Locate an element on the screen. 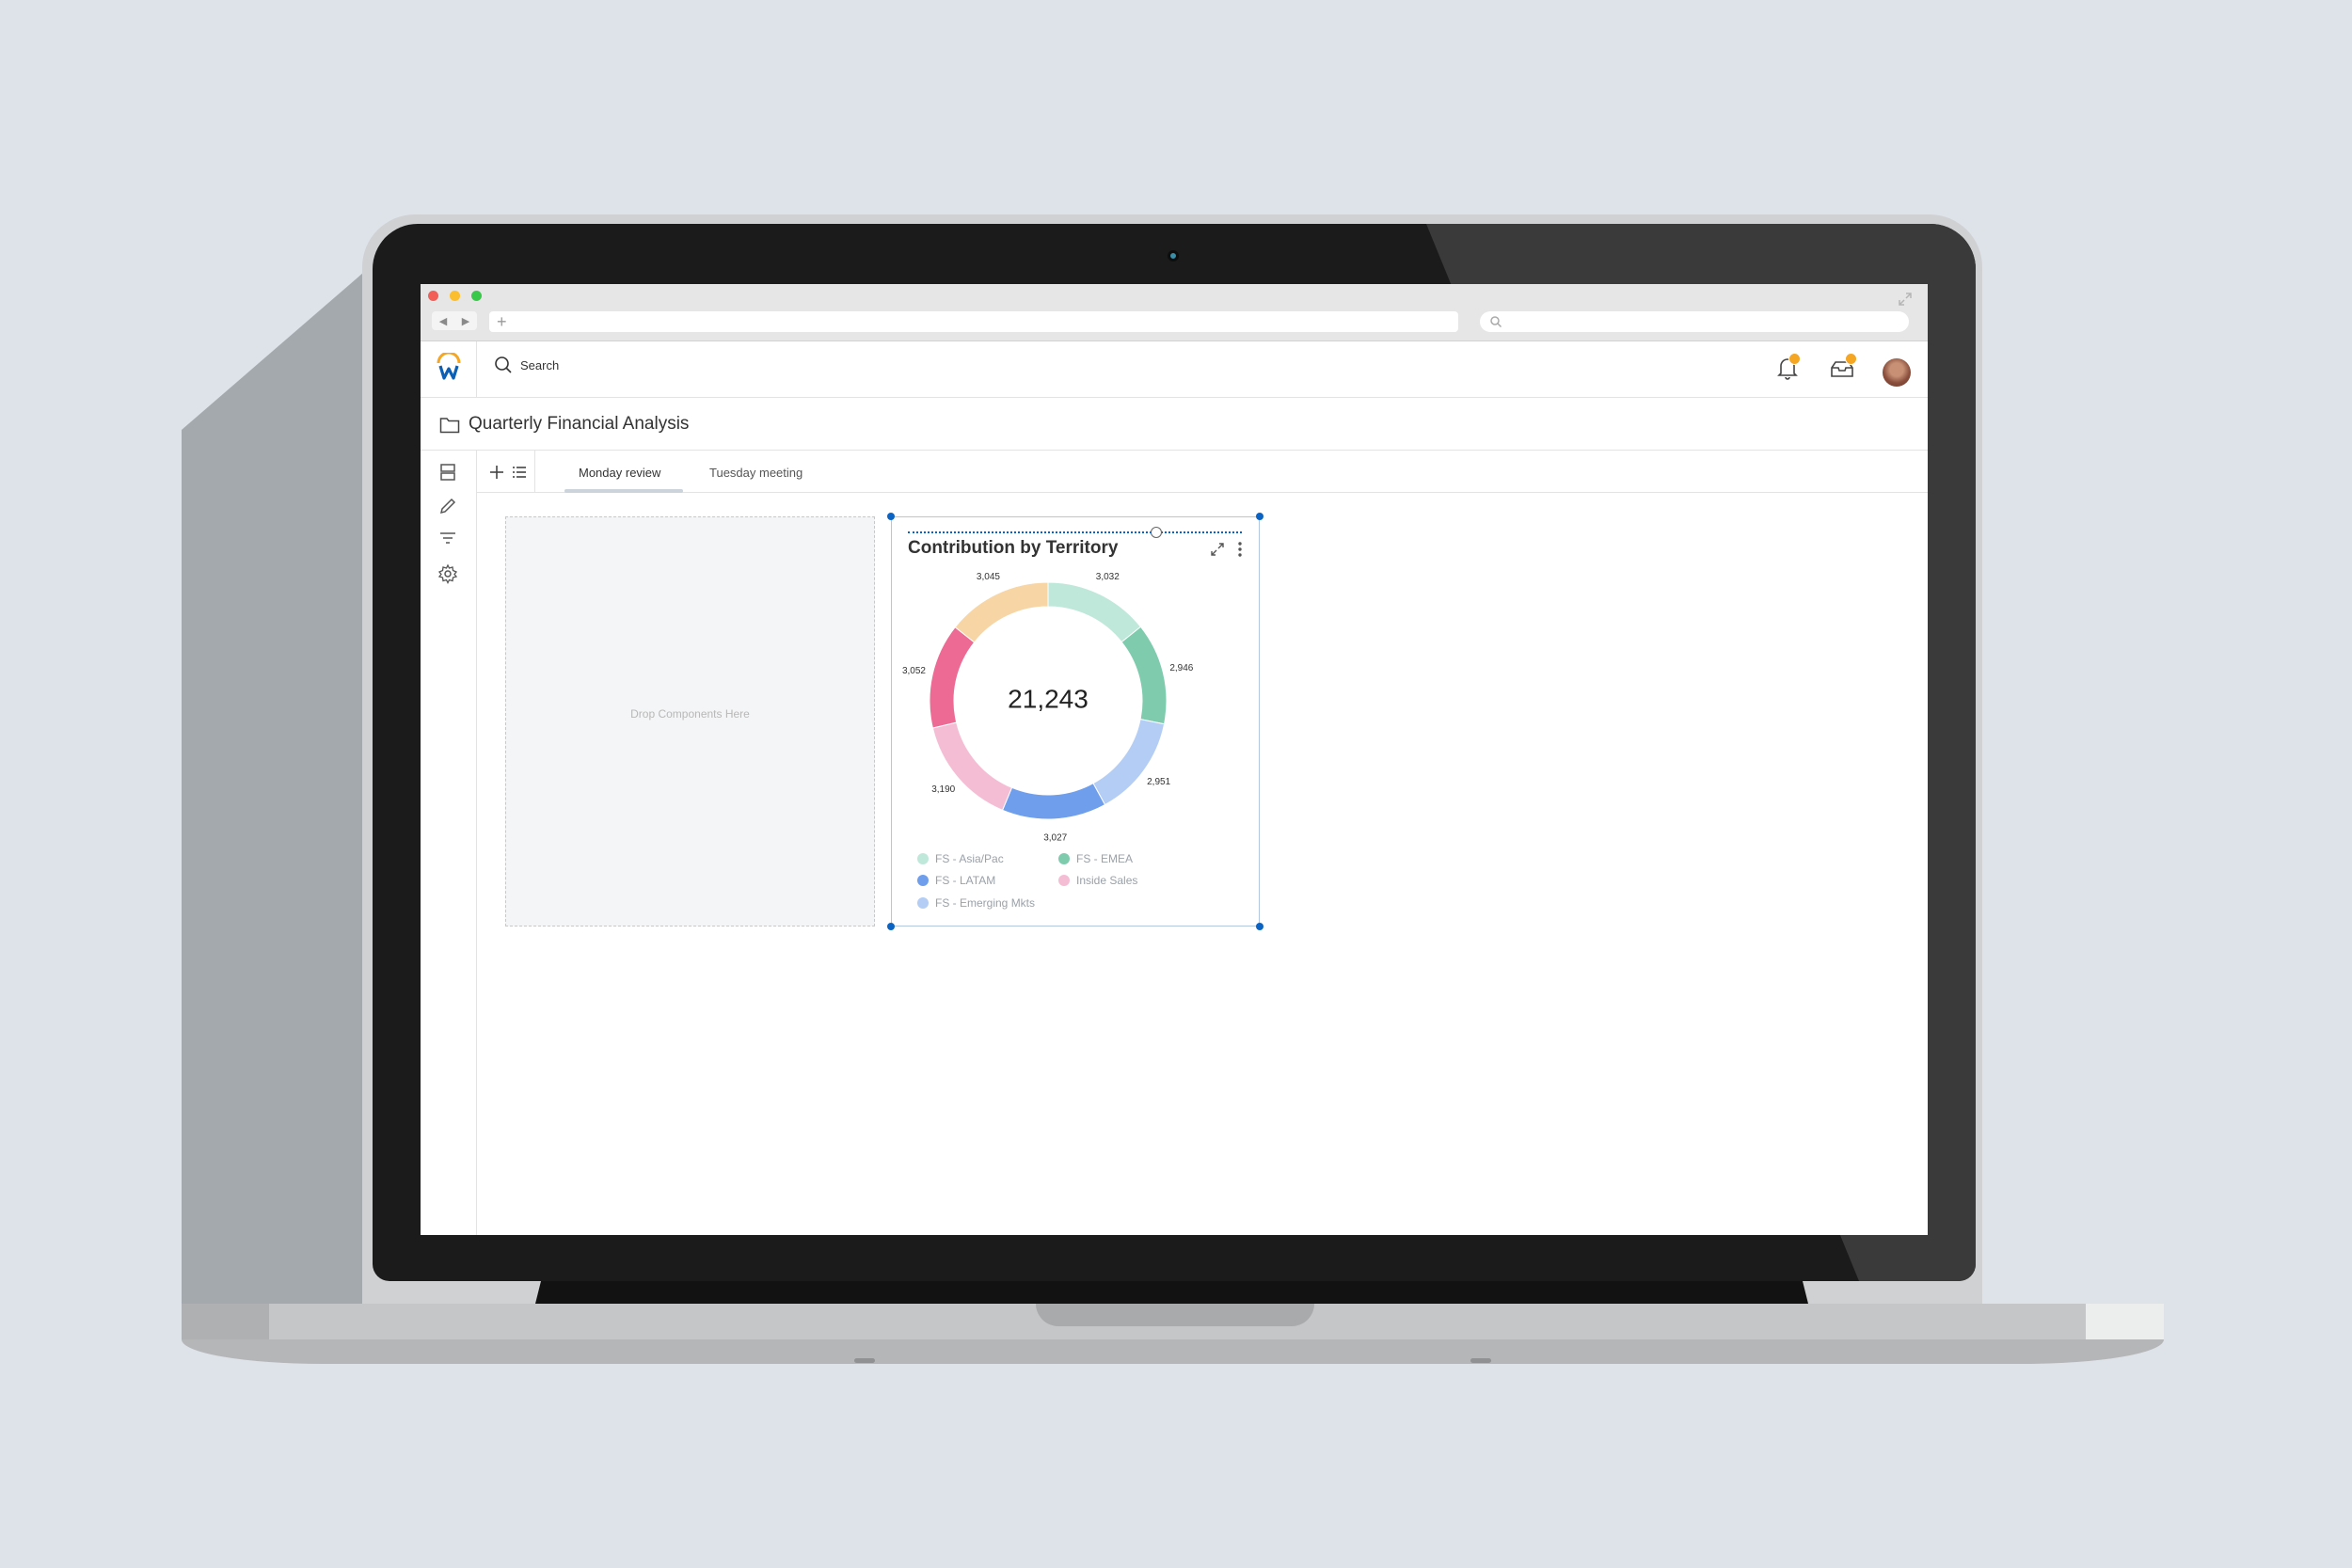  legend-item: FS - LATAM is located at coordinates (956, 880).